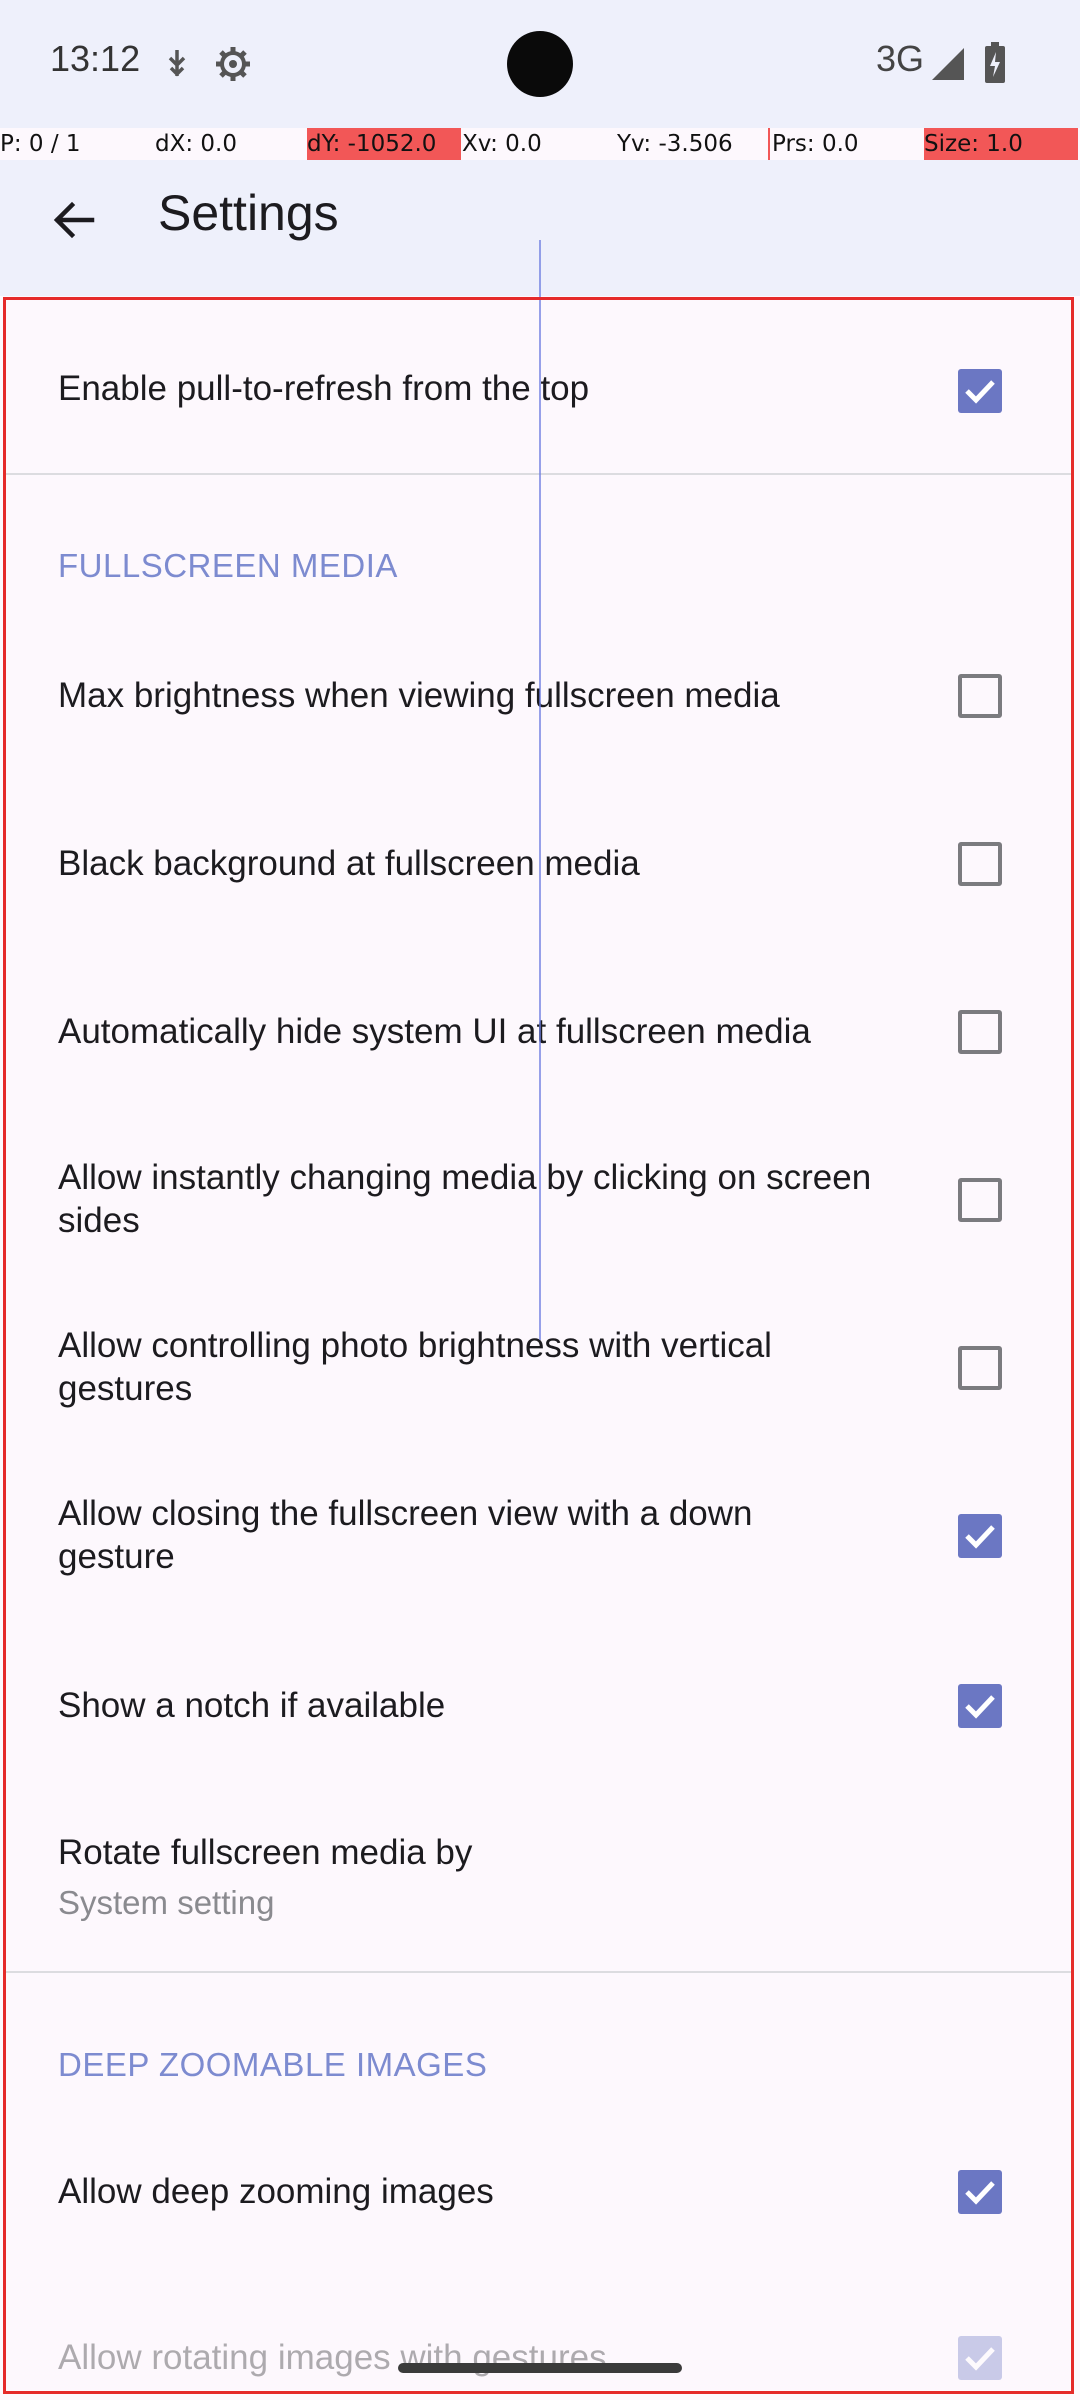  I want to click on max-brightness-checkbox, so click(980, 696).